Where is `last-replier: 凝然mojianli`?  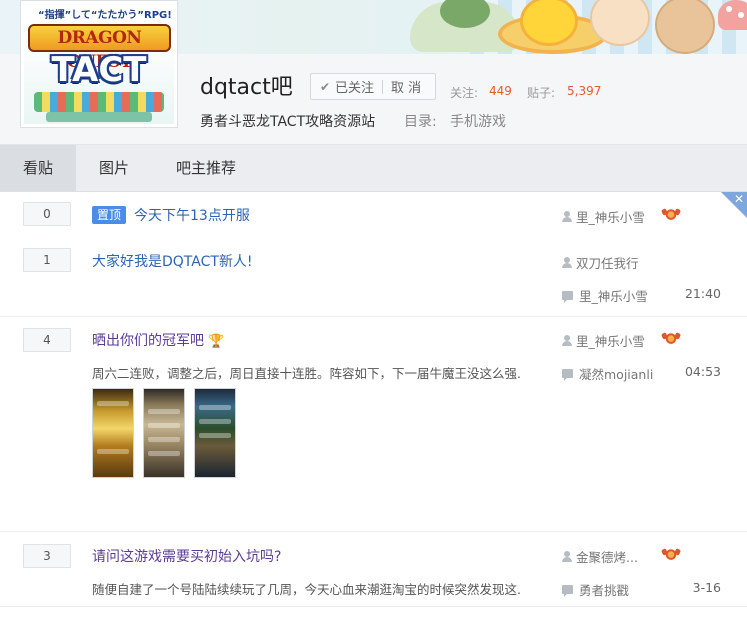 last-replier: 凝然mojianli is located at coordinates (607, 373).